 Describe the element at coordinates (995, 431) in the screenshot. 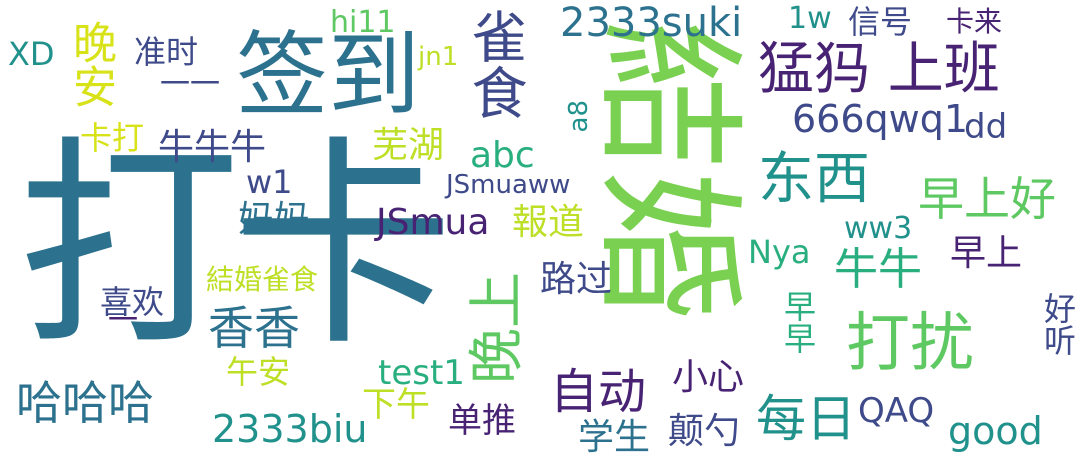

I see `word-good: good` at that location.